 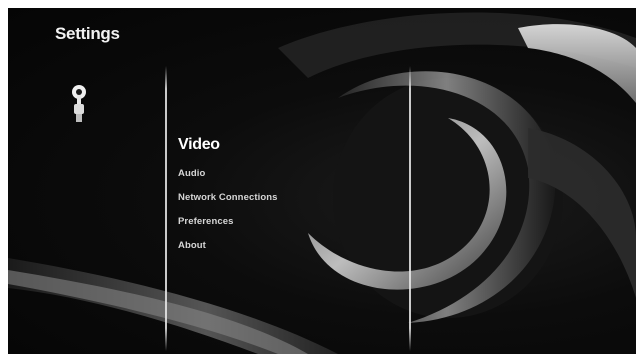 I want to click on divider-left, so click(x=166, y=208).